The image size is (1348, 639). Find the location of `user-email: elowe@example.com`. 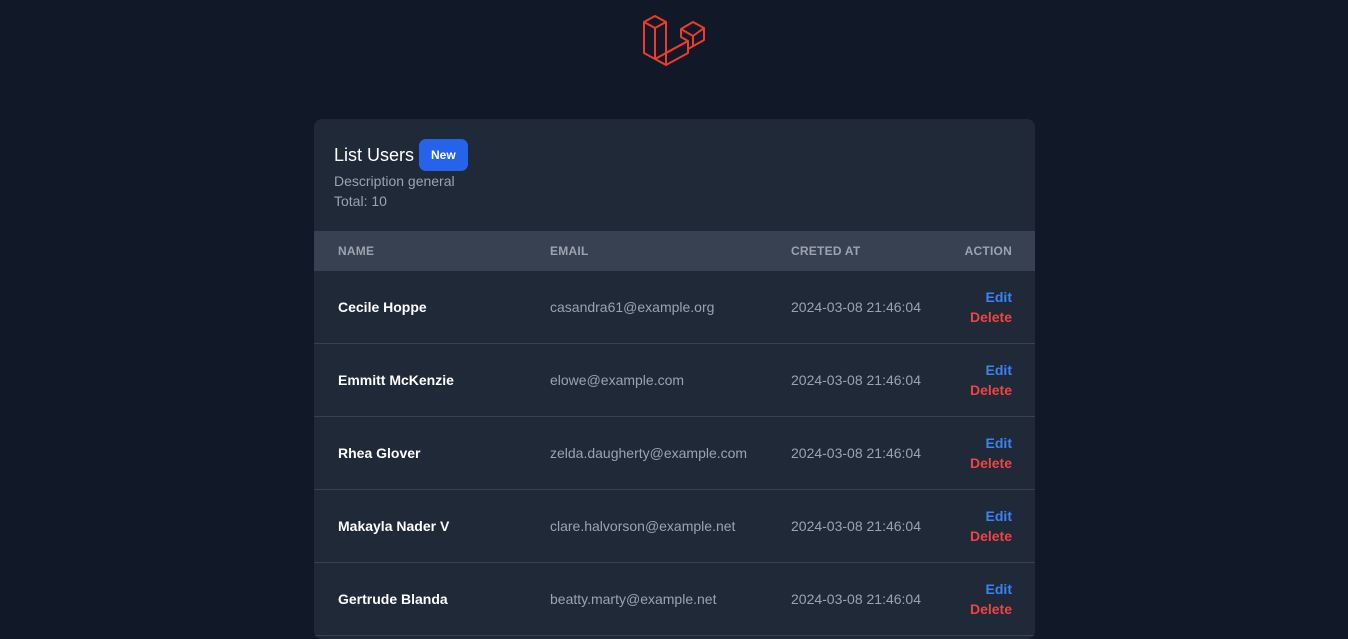

user-email: elowe@example.com is located at coordinates (617, 380).